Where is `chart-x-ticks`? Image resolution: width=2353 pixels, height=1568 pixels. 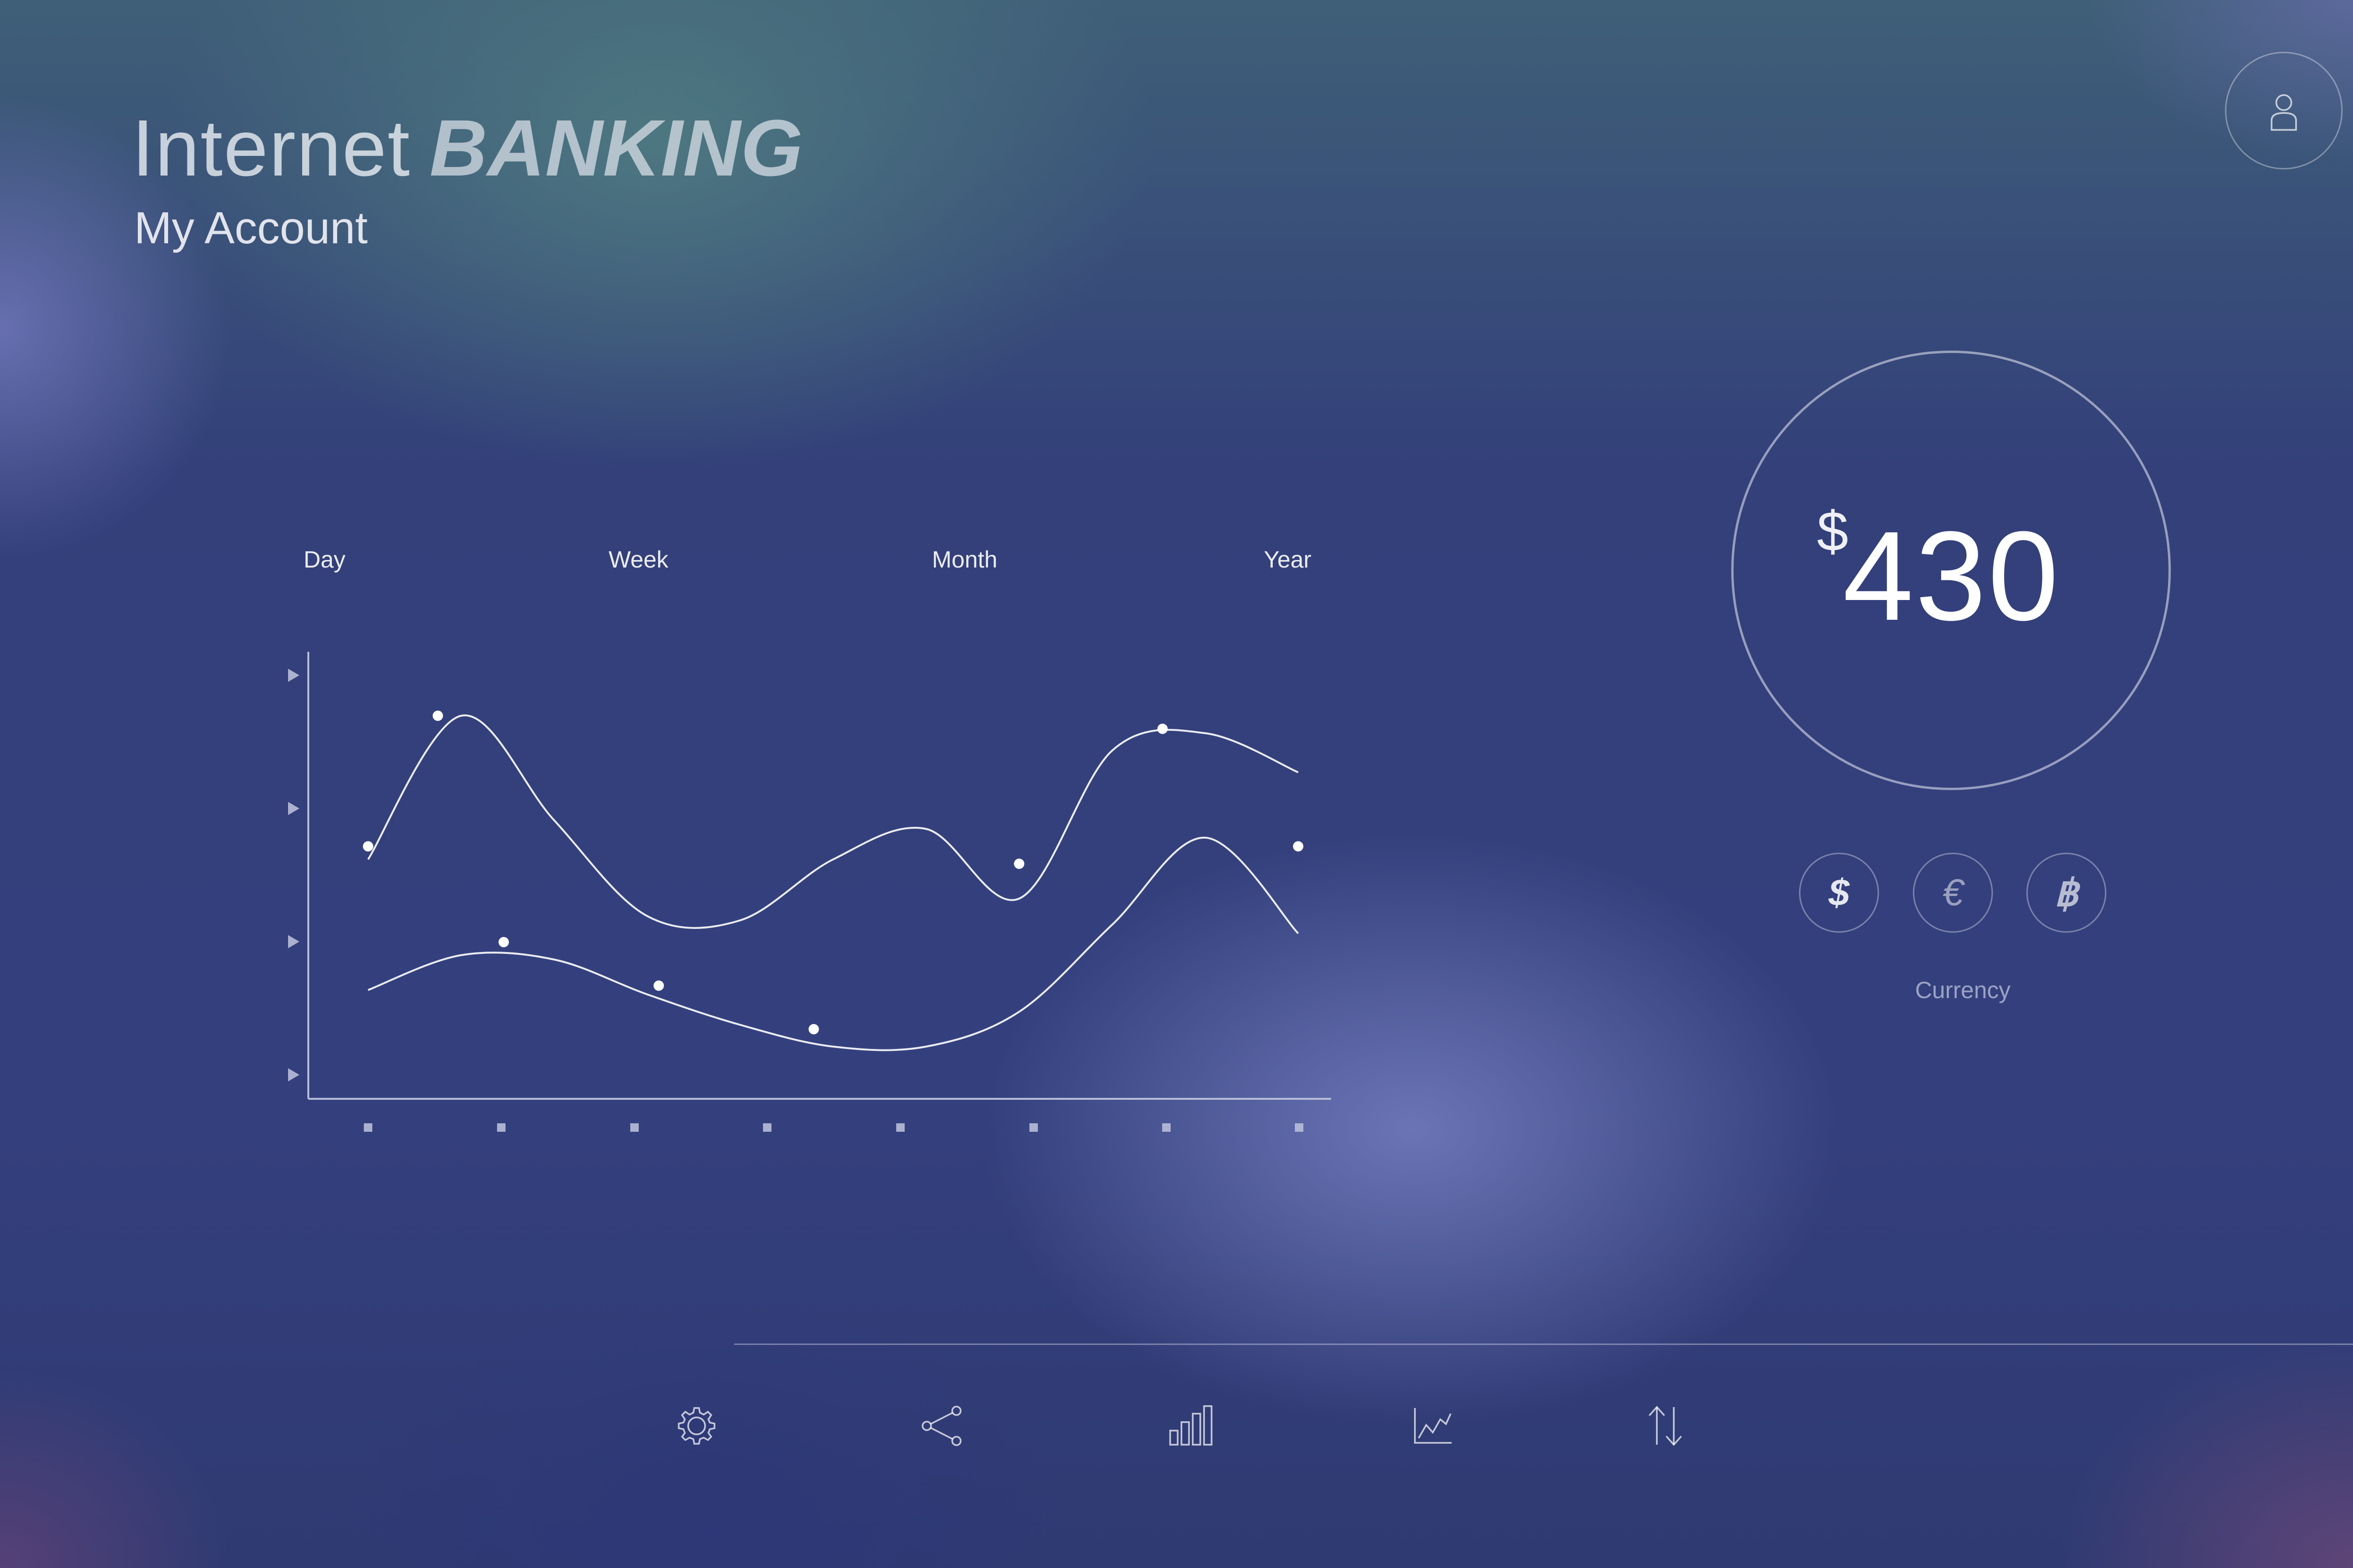
chart-x-ticks is located at coordinates (834, 1127).